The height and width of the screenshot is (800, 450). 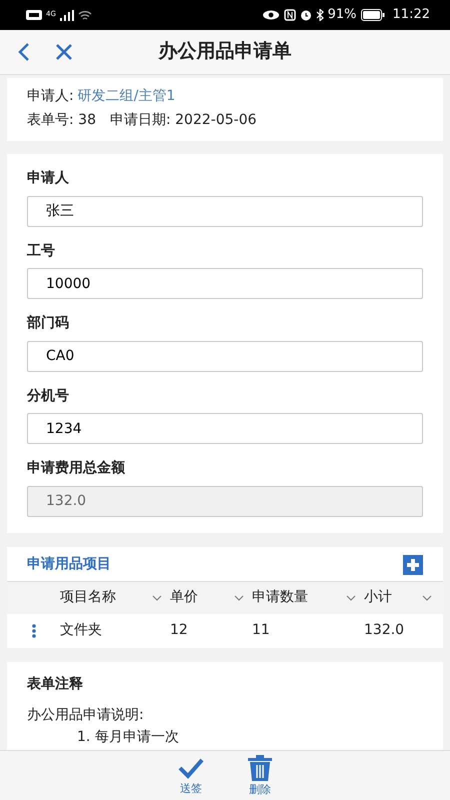 What do you see at coordinates (81, 631) in the screenshot?
I see `table-cell-text: 文件夹` at bounding box center [81, 631].